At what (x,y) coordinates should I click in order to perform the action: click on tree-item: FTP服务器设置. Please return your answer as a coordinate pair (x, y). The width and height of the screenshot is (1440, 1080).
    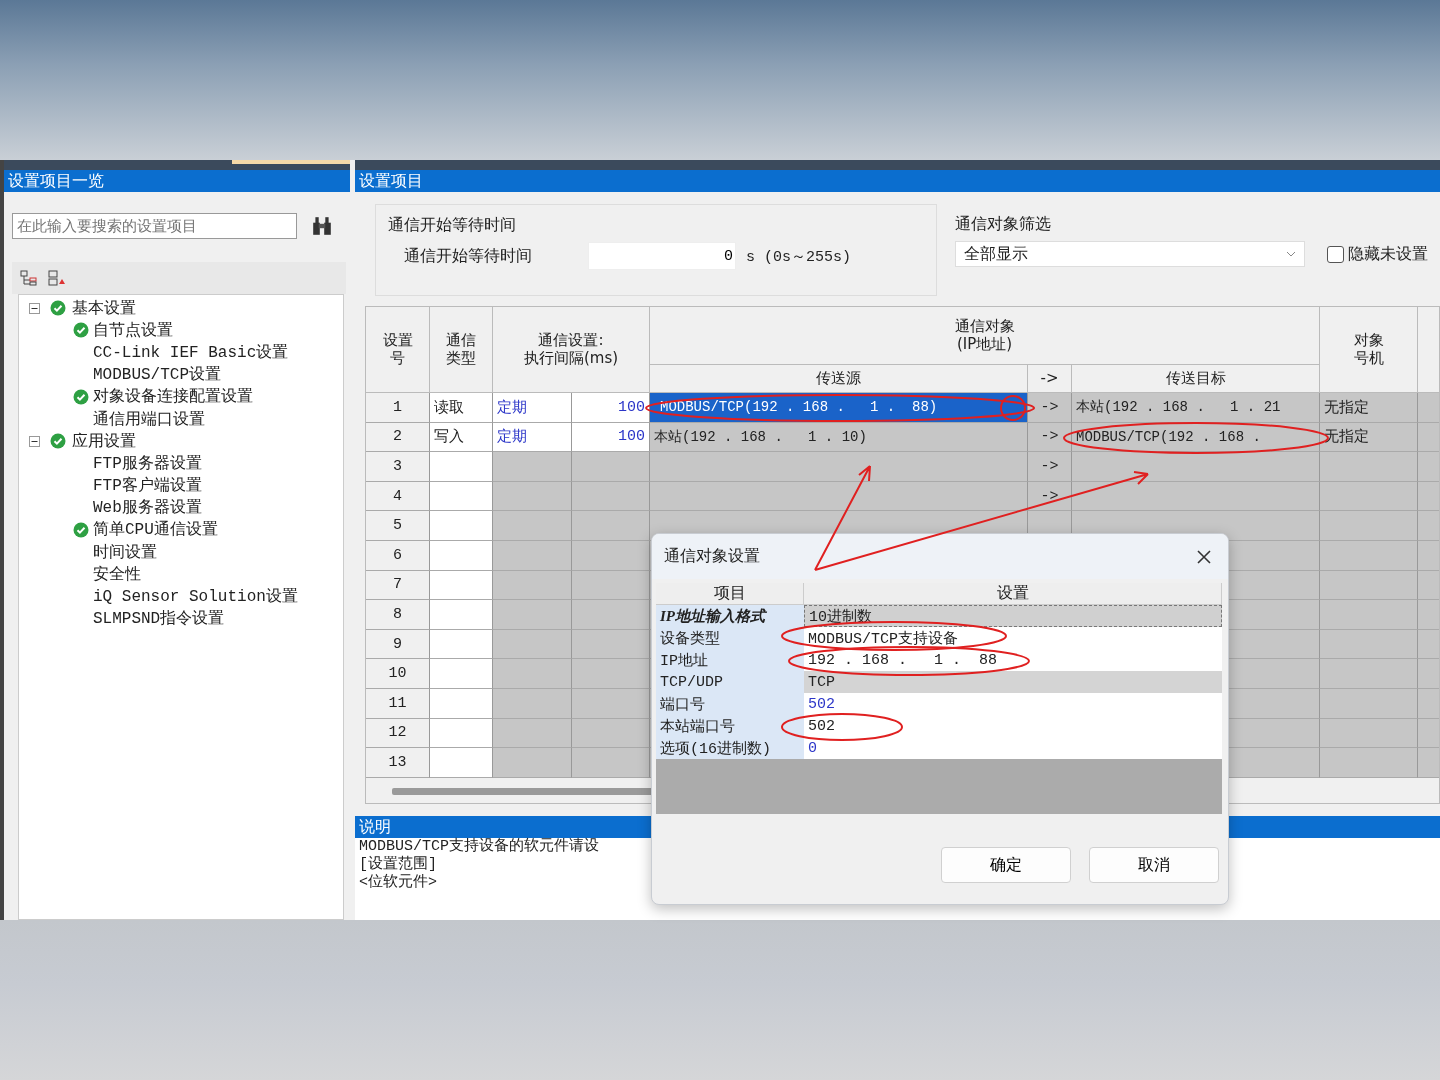
    Looking at the image, I should click on (147, 463).